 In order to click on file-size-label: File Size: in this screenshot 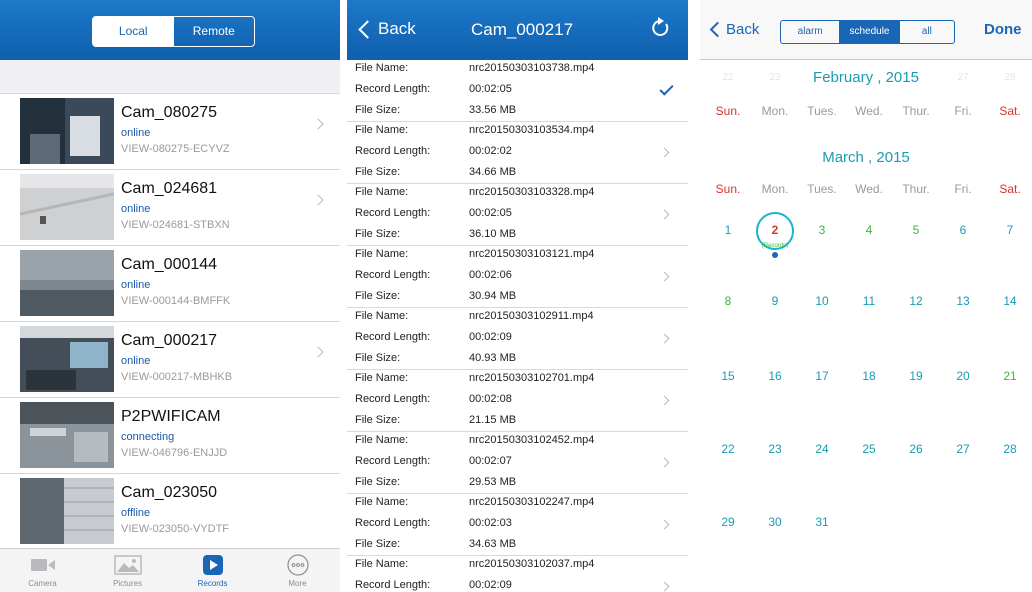, I will do `click(378, 234)`.